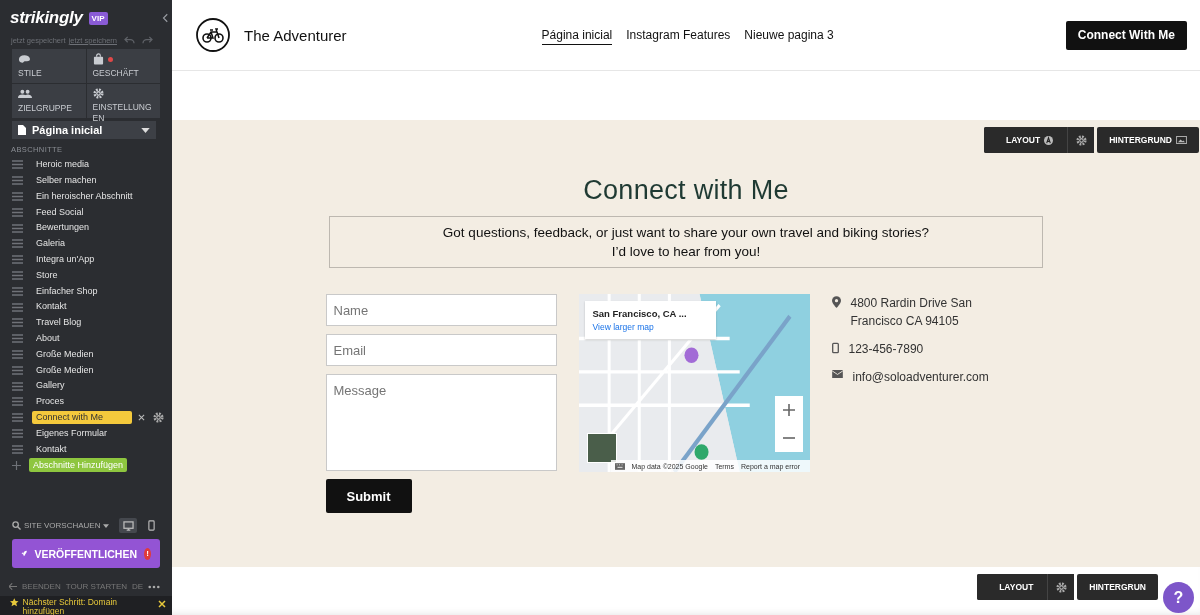 This screenshot has height=615, width=1200. Describe the element at coordinates (66, 180) in the screenshot. I see `section-item: Selber machen` at that location.